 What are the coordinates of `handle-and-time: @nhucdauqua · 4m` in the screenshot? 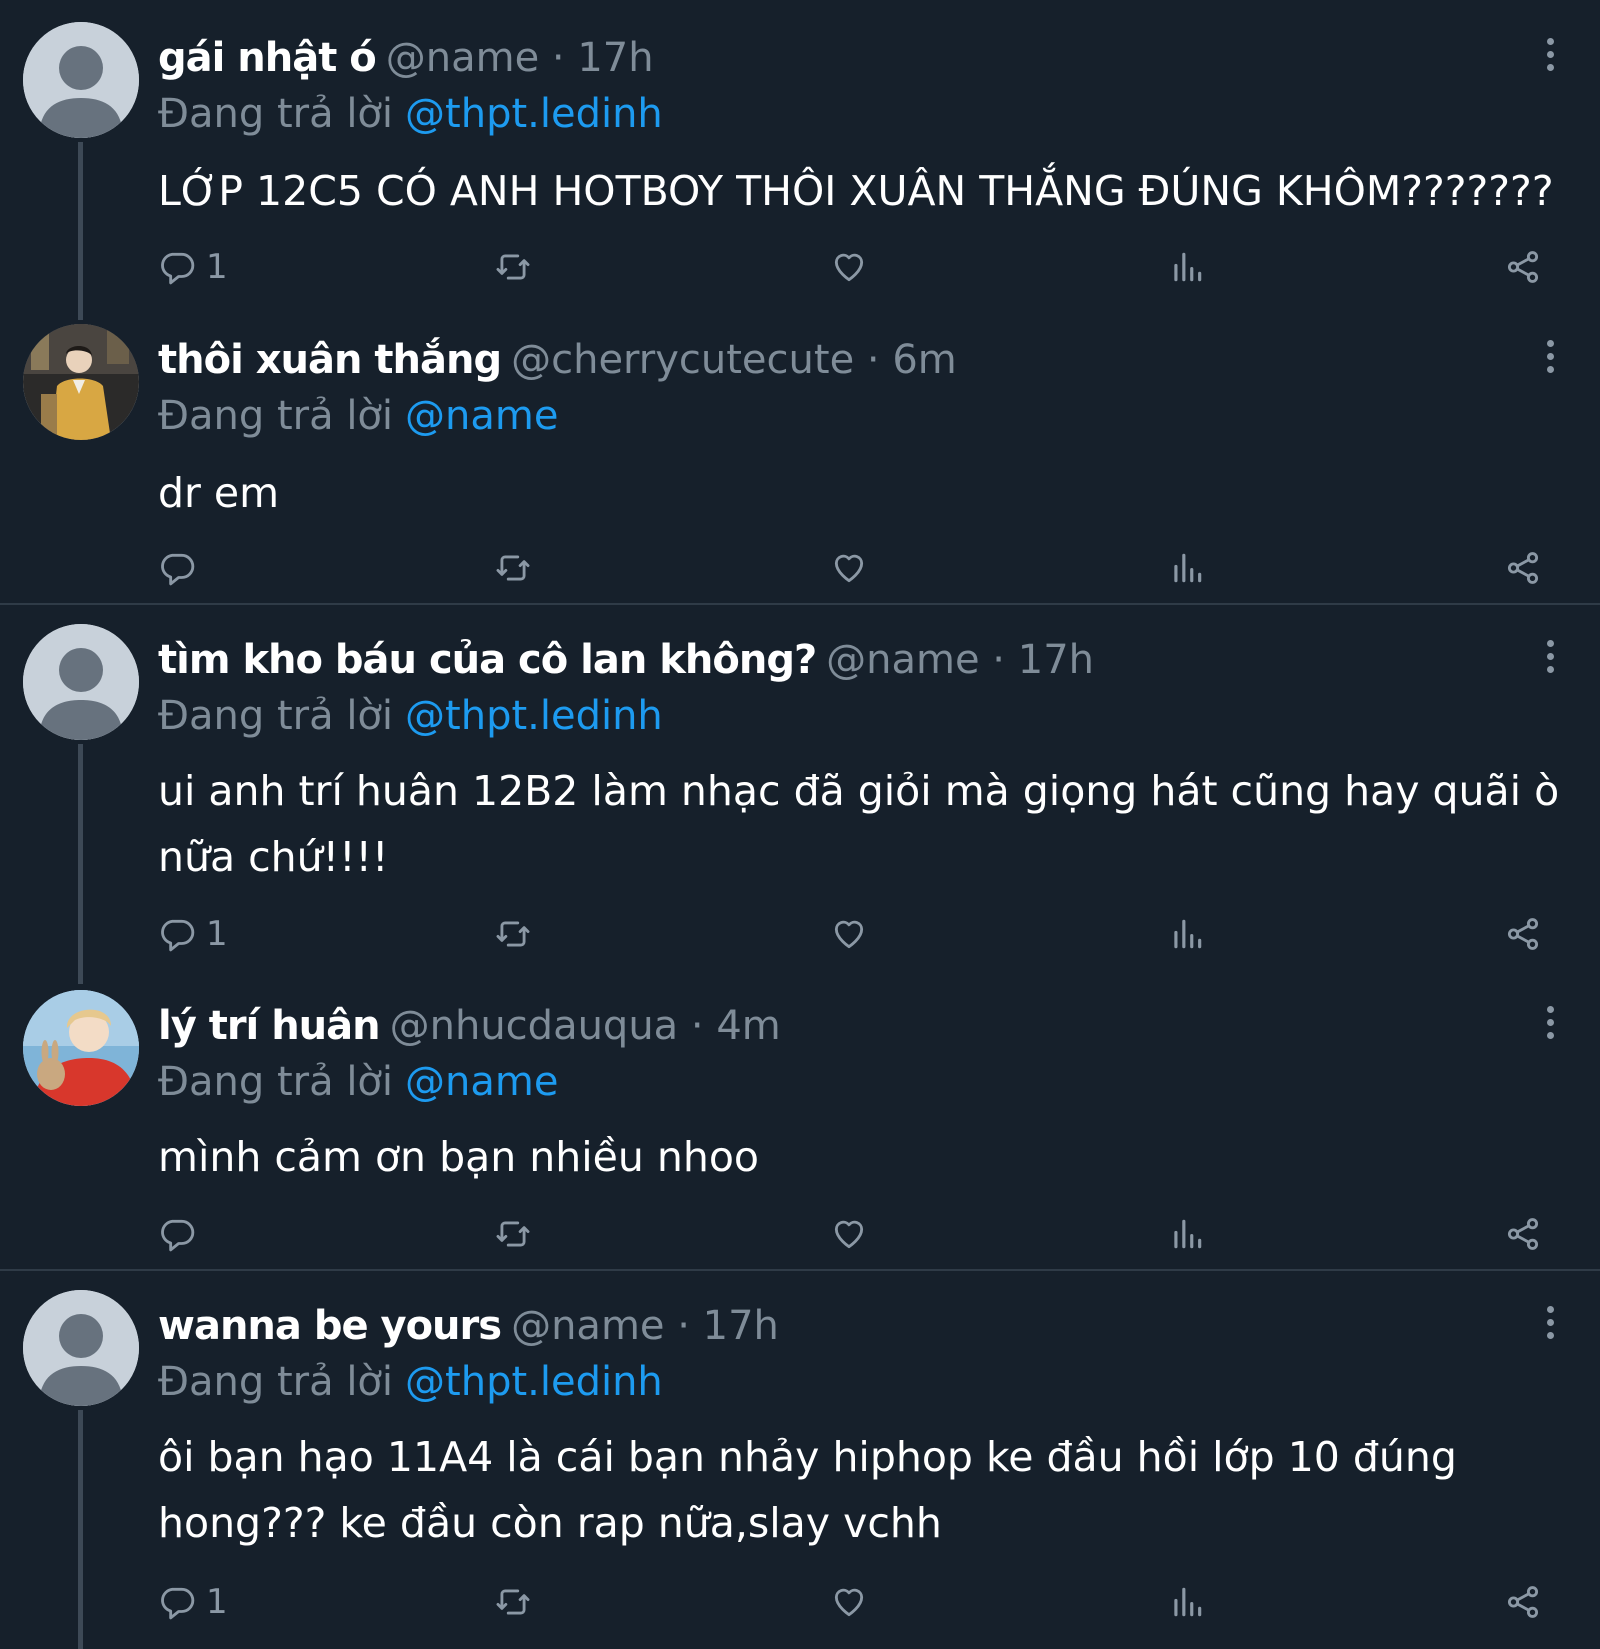 It's located at (585, 1026).